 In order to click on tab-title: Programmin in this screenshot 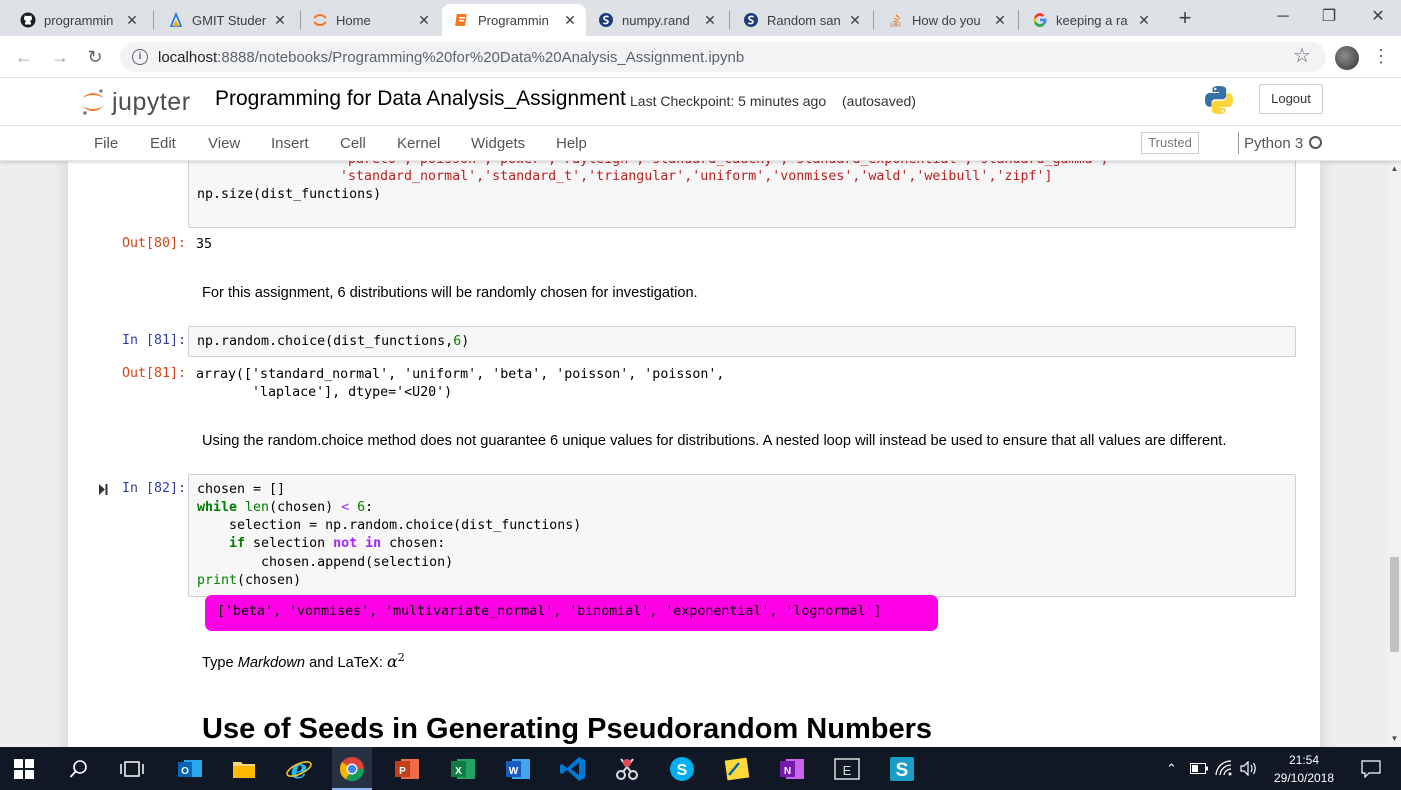, I will do `click(513, 20)`.